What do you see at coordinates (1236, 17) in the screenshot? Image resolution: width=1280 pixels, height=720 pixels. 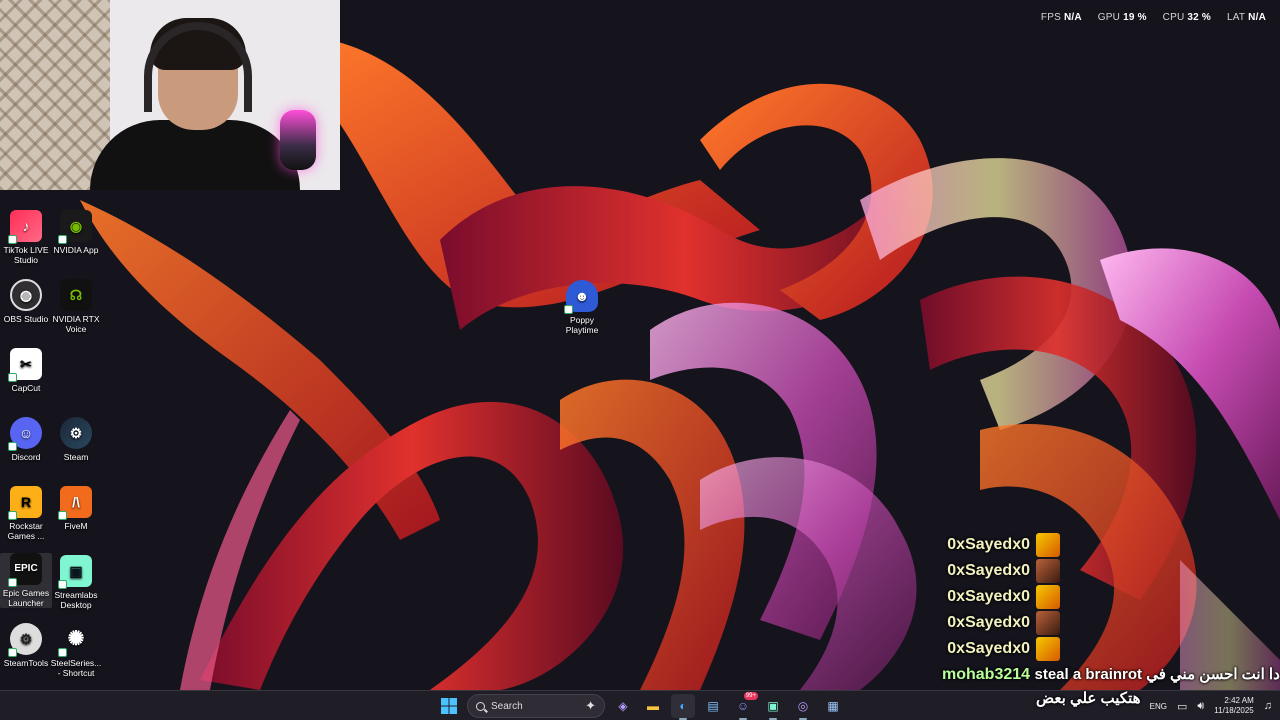 I see `latency-label: LAT` at bounding box center [1236, 17].